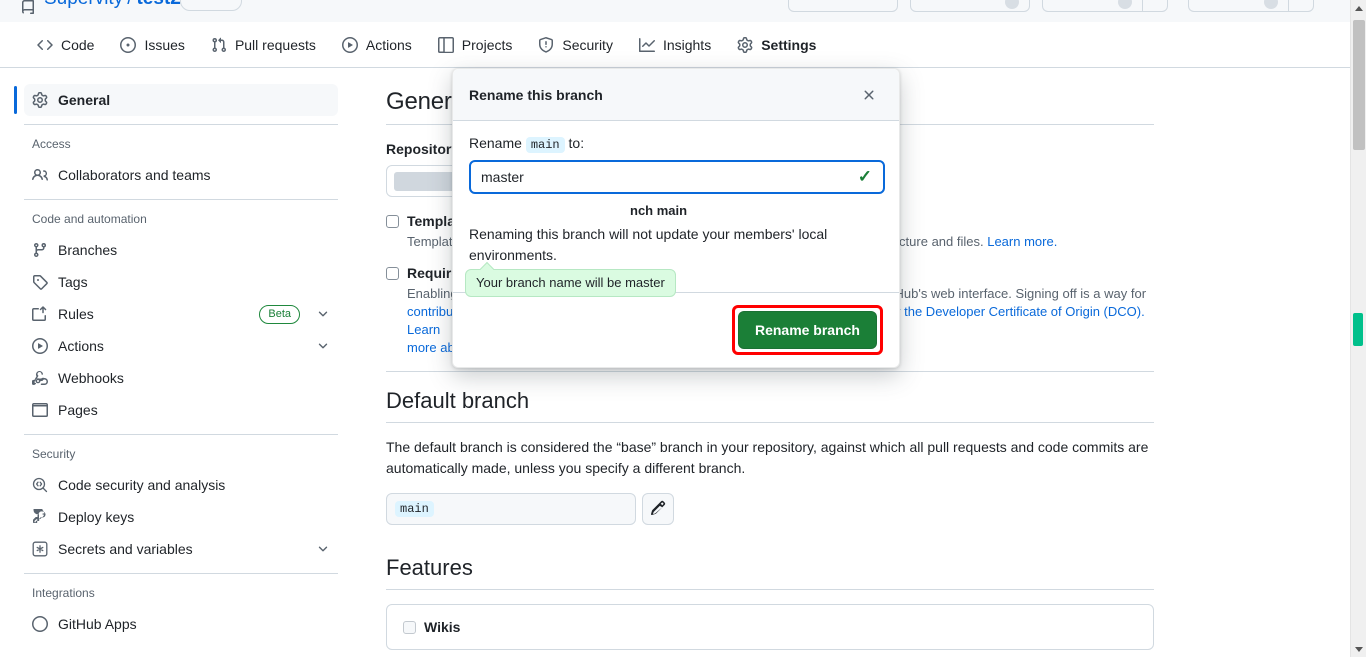 Image resolution: width=1366 pixels, height=657 pixels. I want to click on tab-insights: Insights, so click(675, 45).